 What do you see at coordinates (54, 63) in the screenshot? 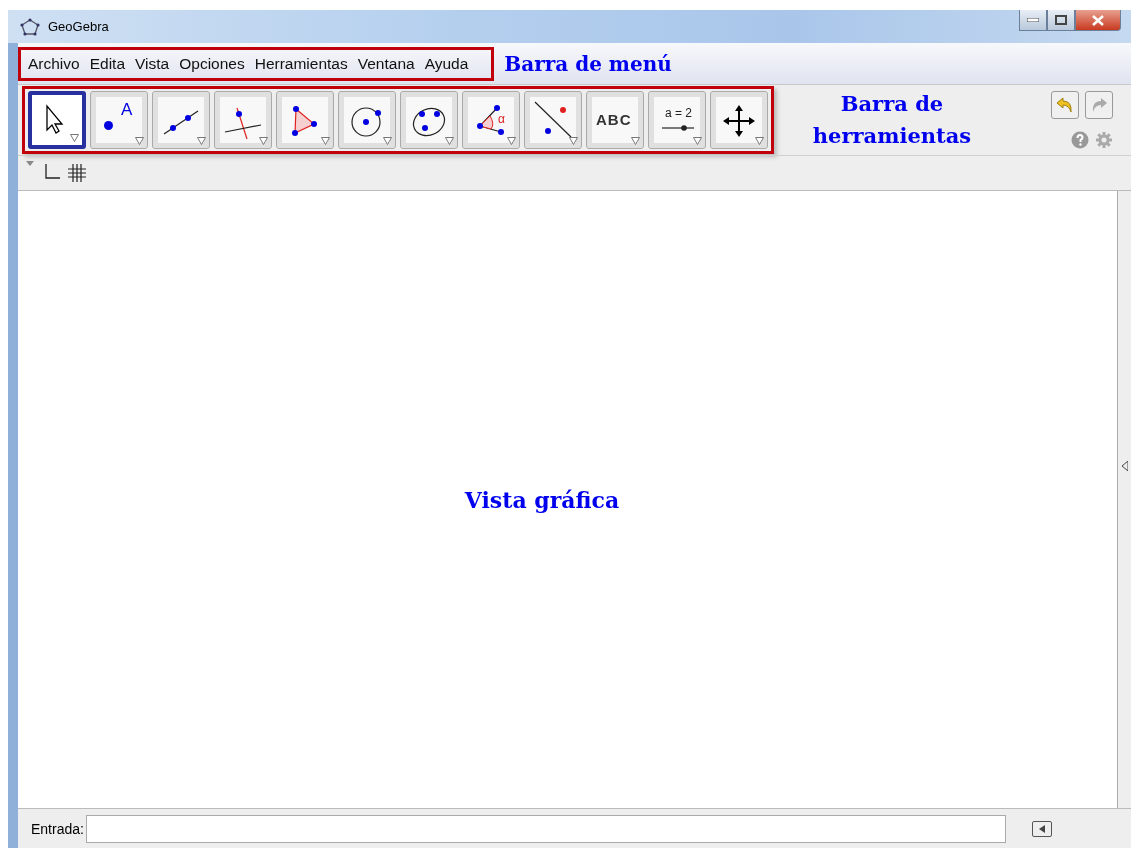
I see `menu-item: Archivo` at bounding box center [54, 63].